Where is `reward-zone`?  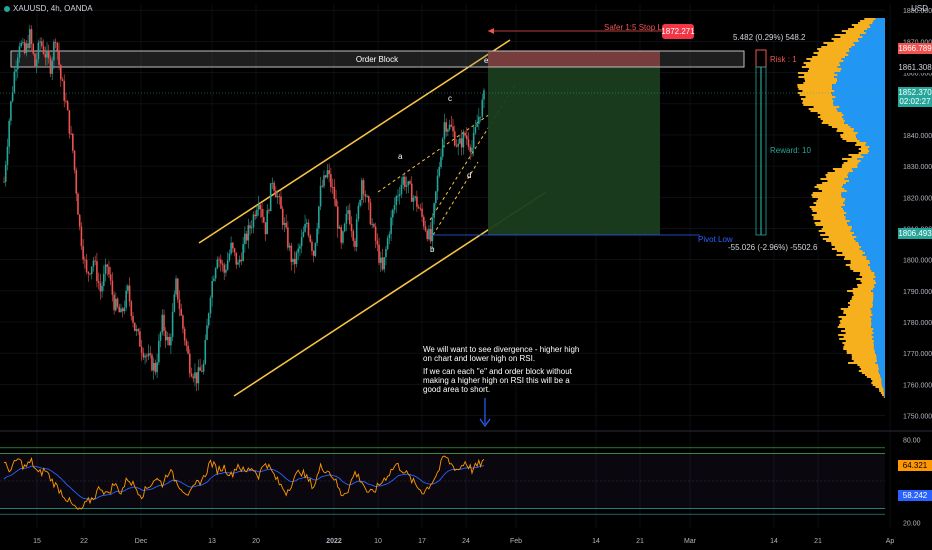
reward-zone is located at coordinates (574, 151).